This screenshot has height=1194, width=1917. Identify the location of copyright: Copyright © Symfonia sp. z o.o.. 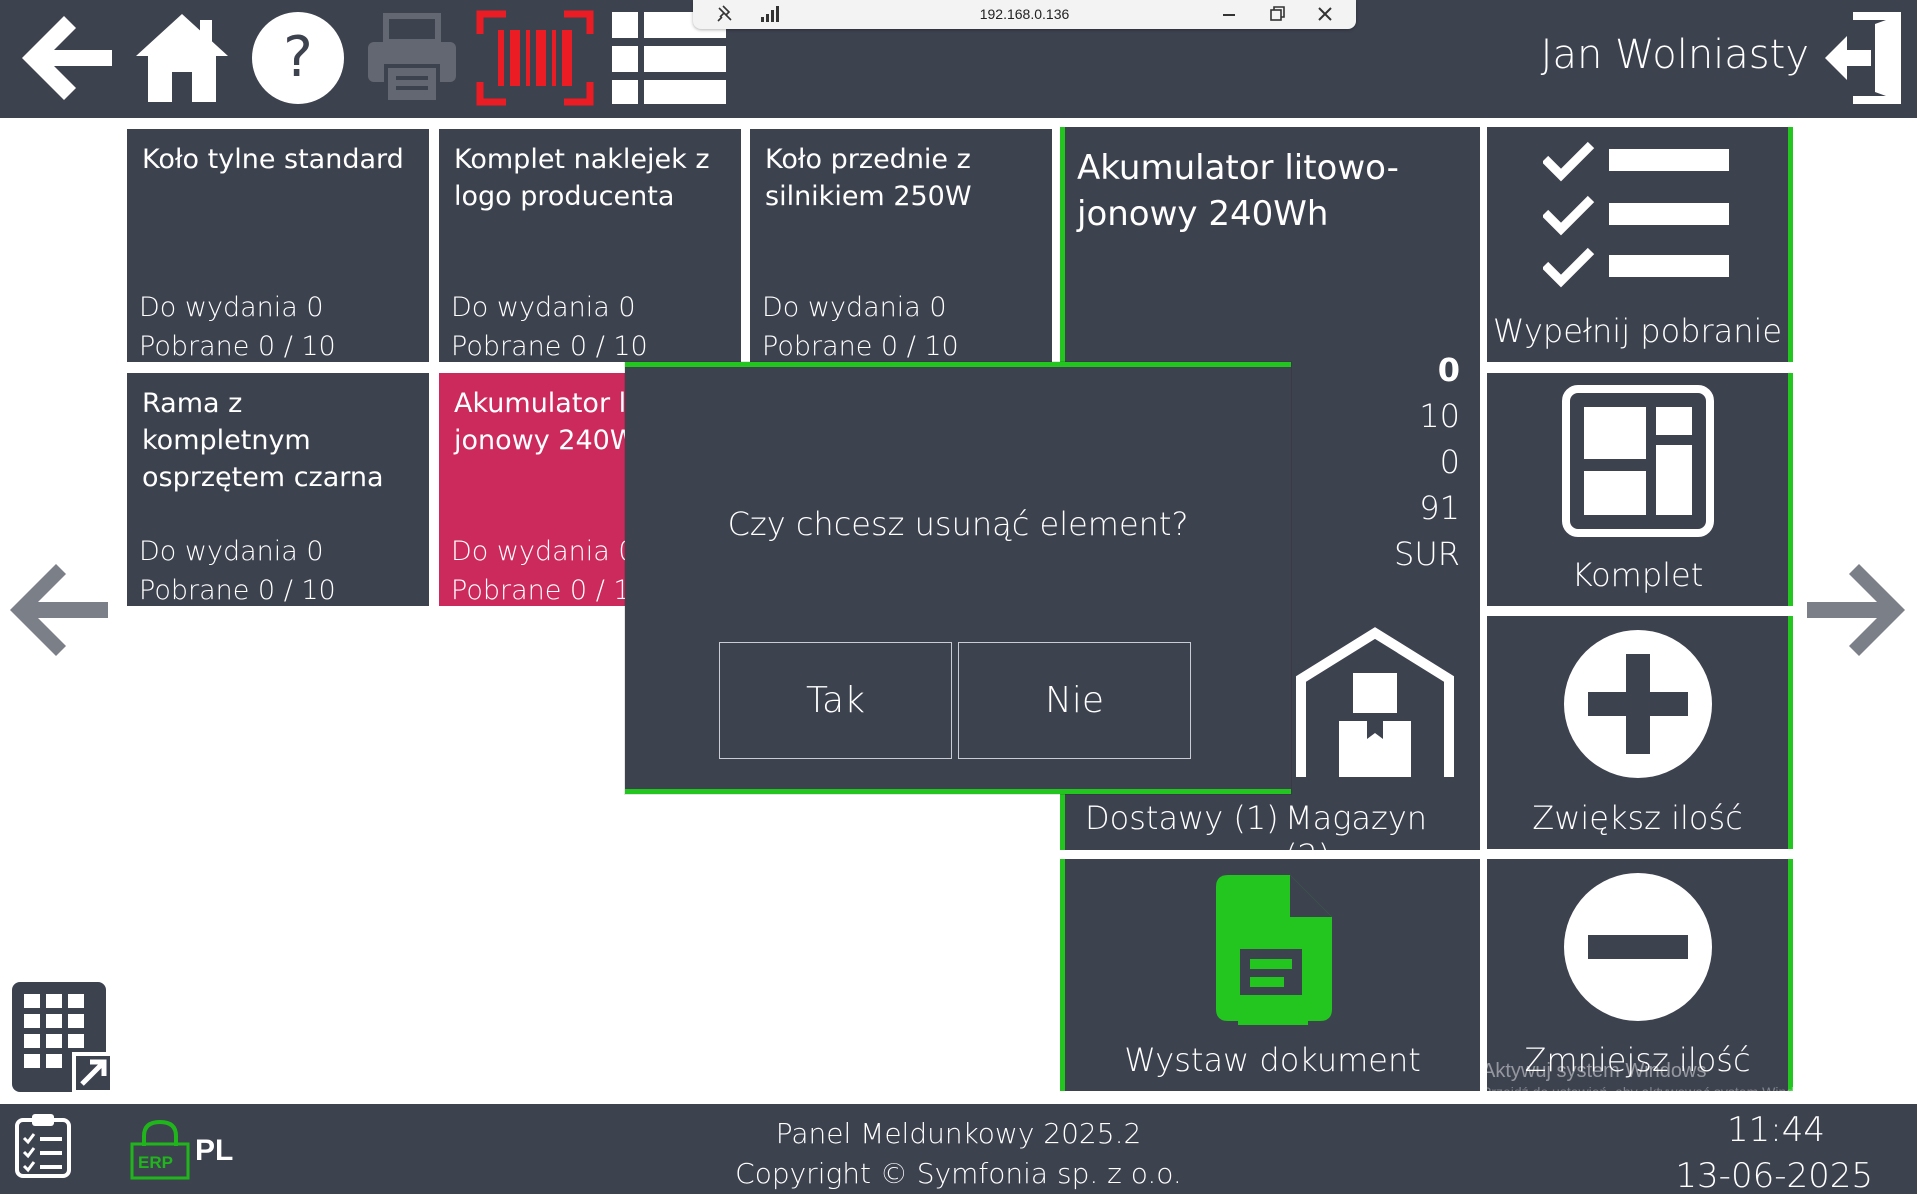
(958, 1173).